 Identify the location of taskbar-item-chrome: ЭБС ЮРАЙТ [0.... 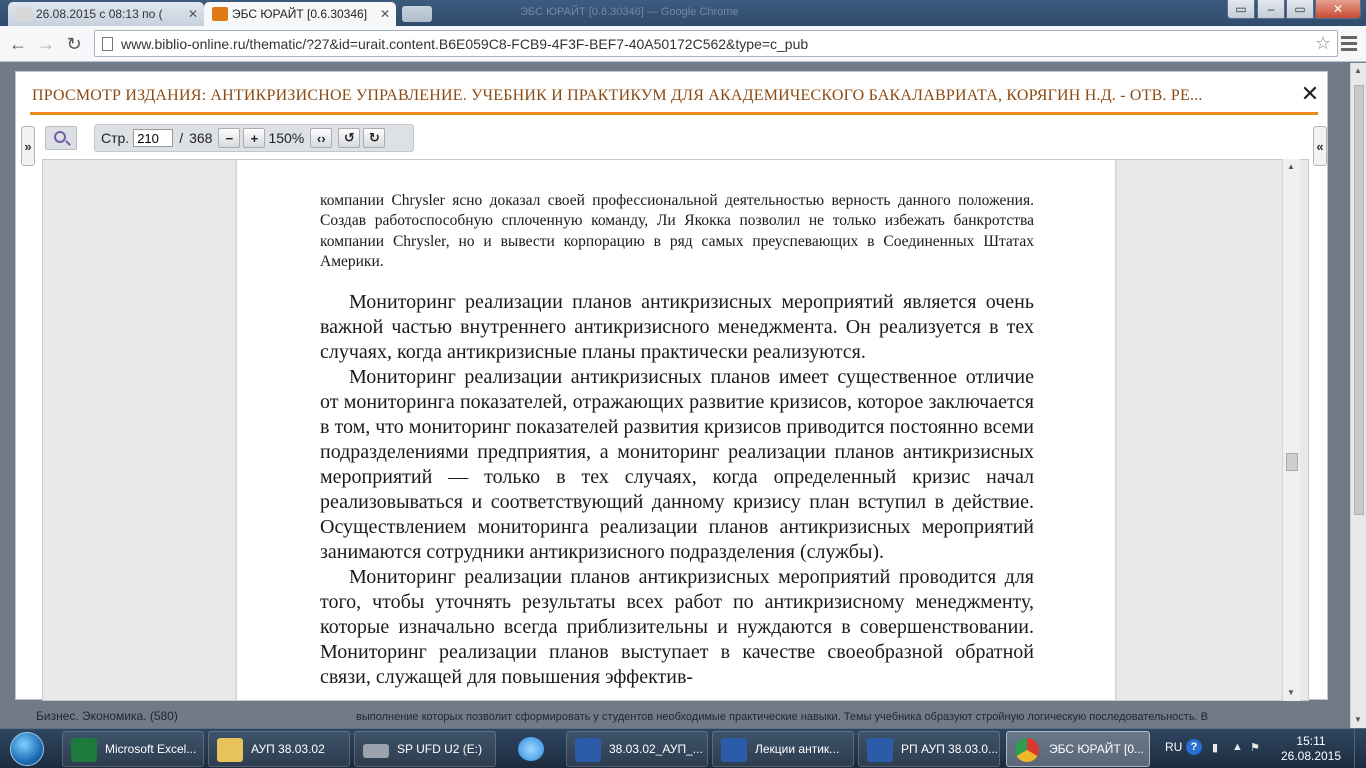
(1078, 749).